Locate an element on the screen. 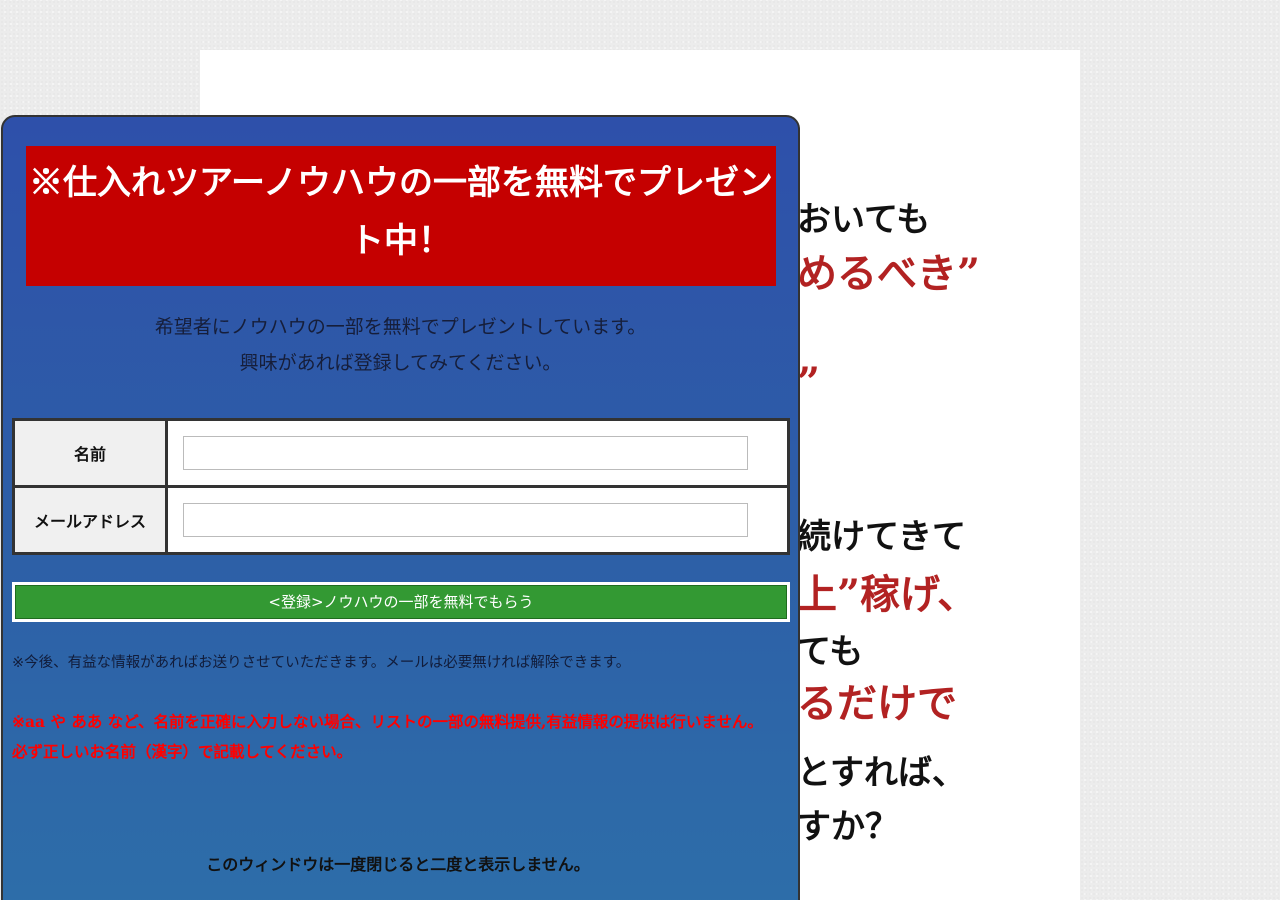 This screenshot has width=1280, height=900. background-text-line: すか？ is located at coordinates (848, 827).